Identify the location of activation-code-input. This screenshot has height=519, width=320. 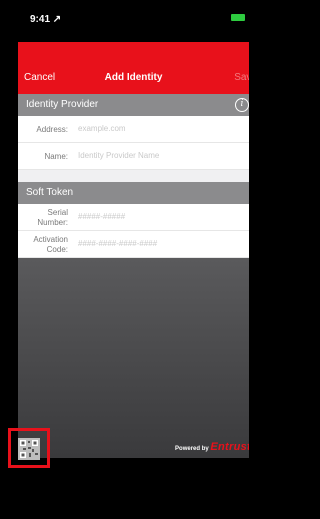
(160, 243).